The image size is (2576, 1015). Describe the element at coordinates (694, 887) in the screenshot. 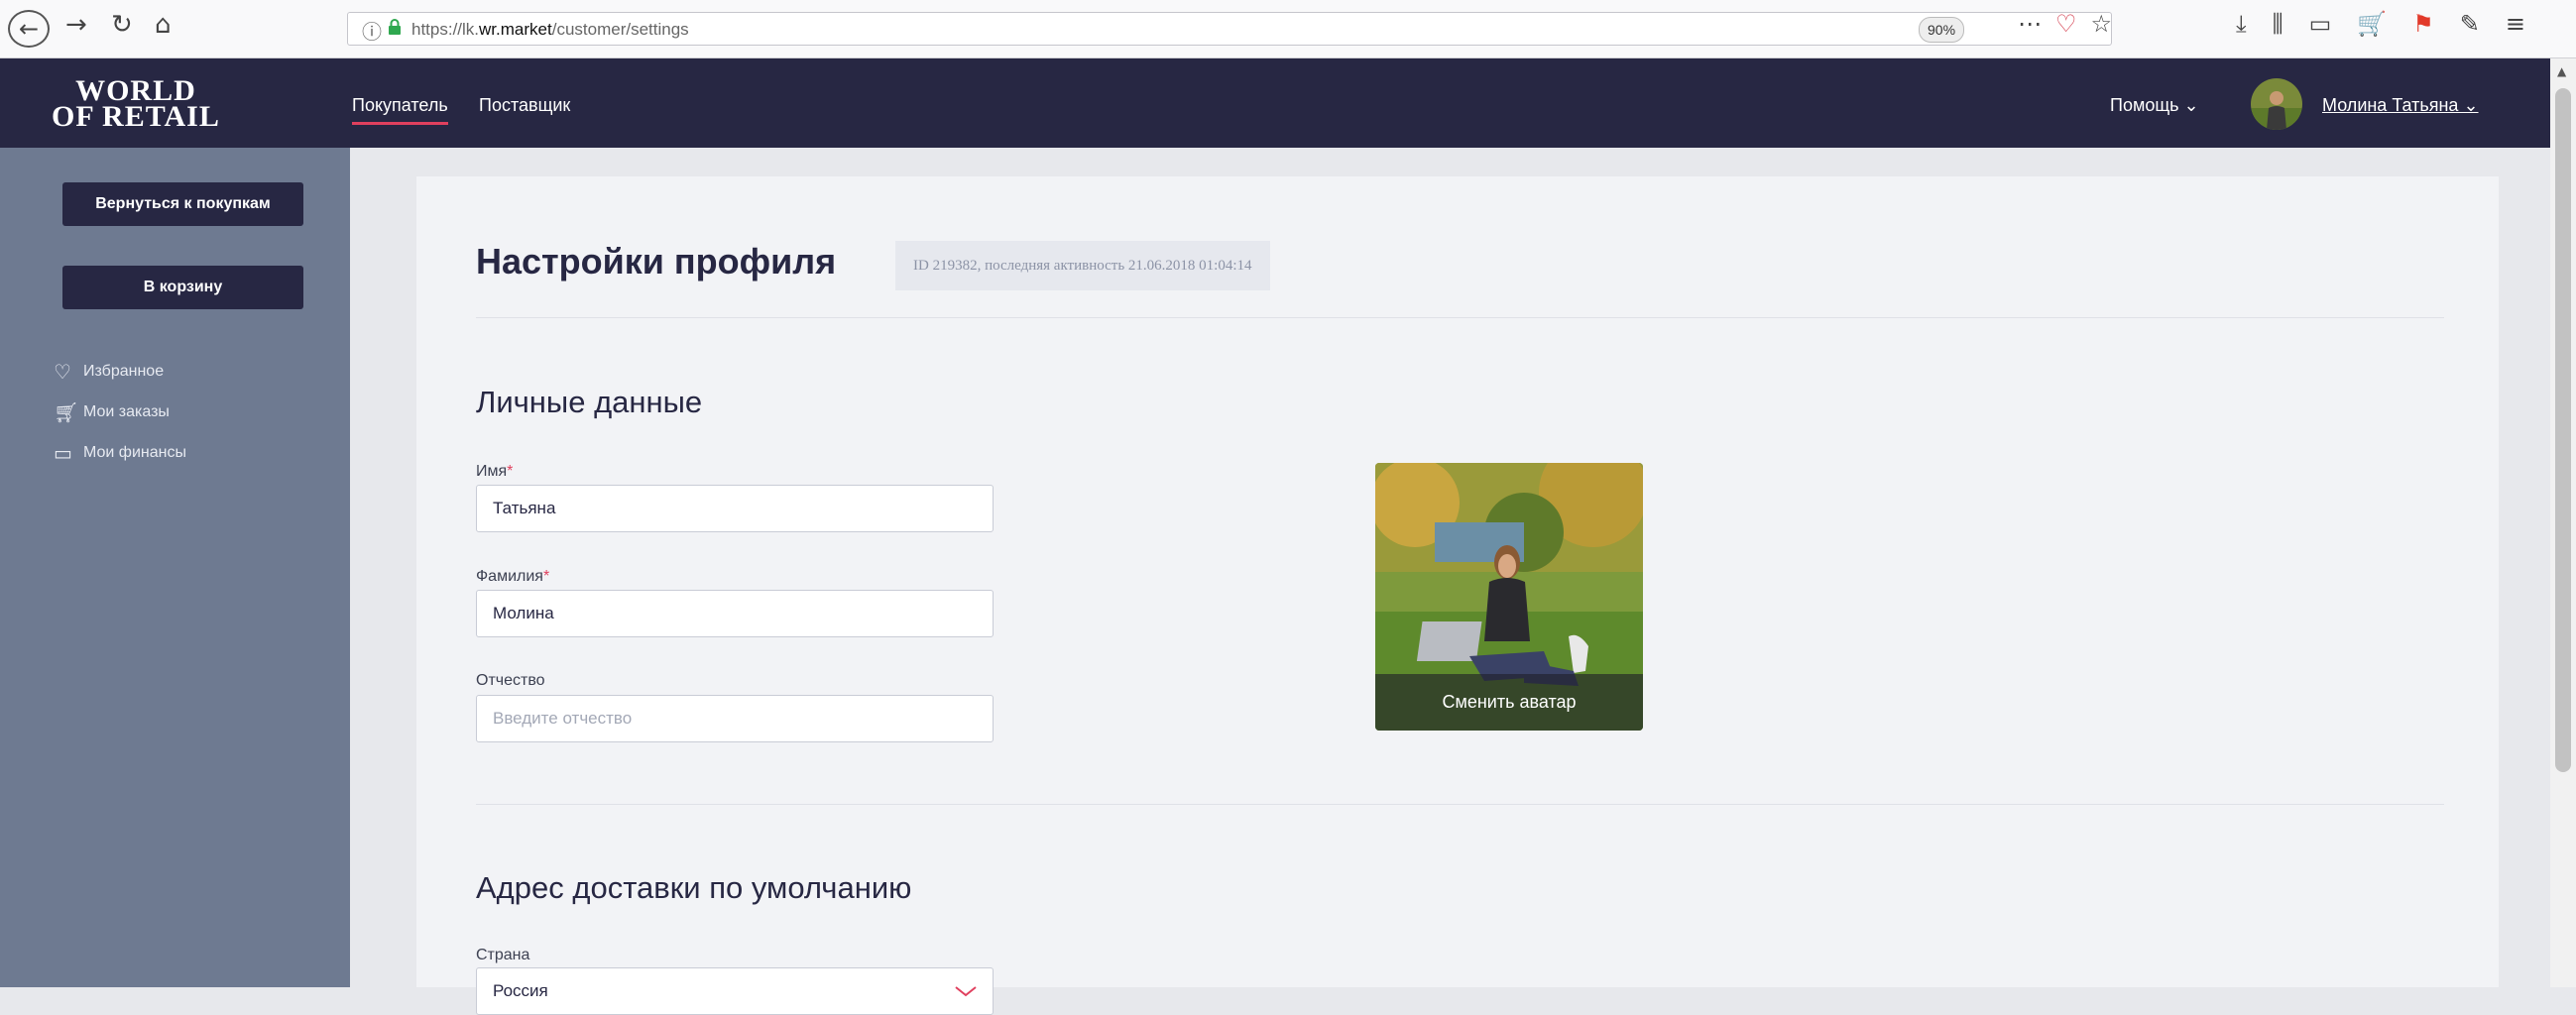

I see `delivery-address-title: Адрес доставки по умолчанию` at that location.